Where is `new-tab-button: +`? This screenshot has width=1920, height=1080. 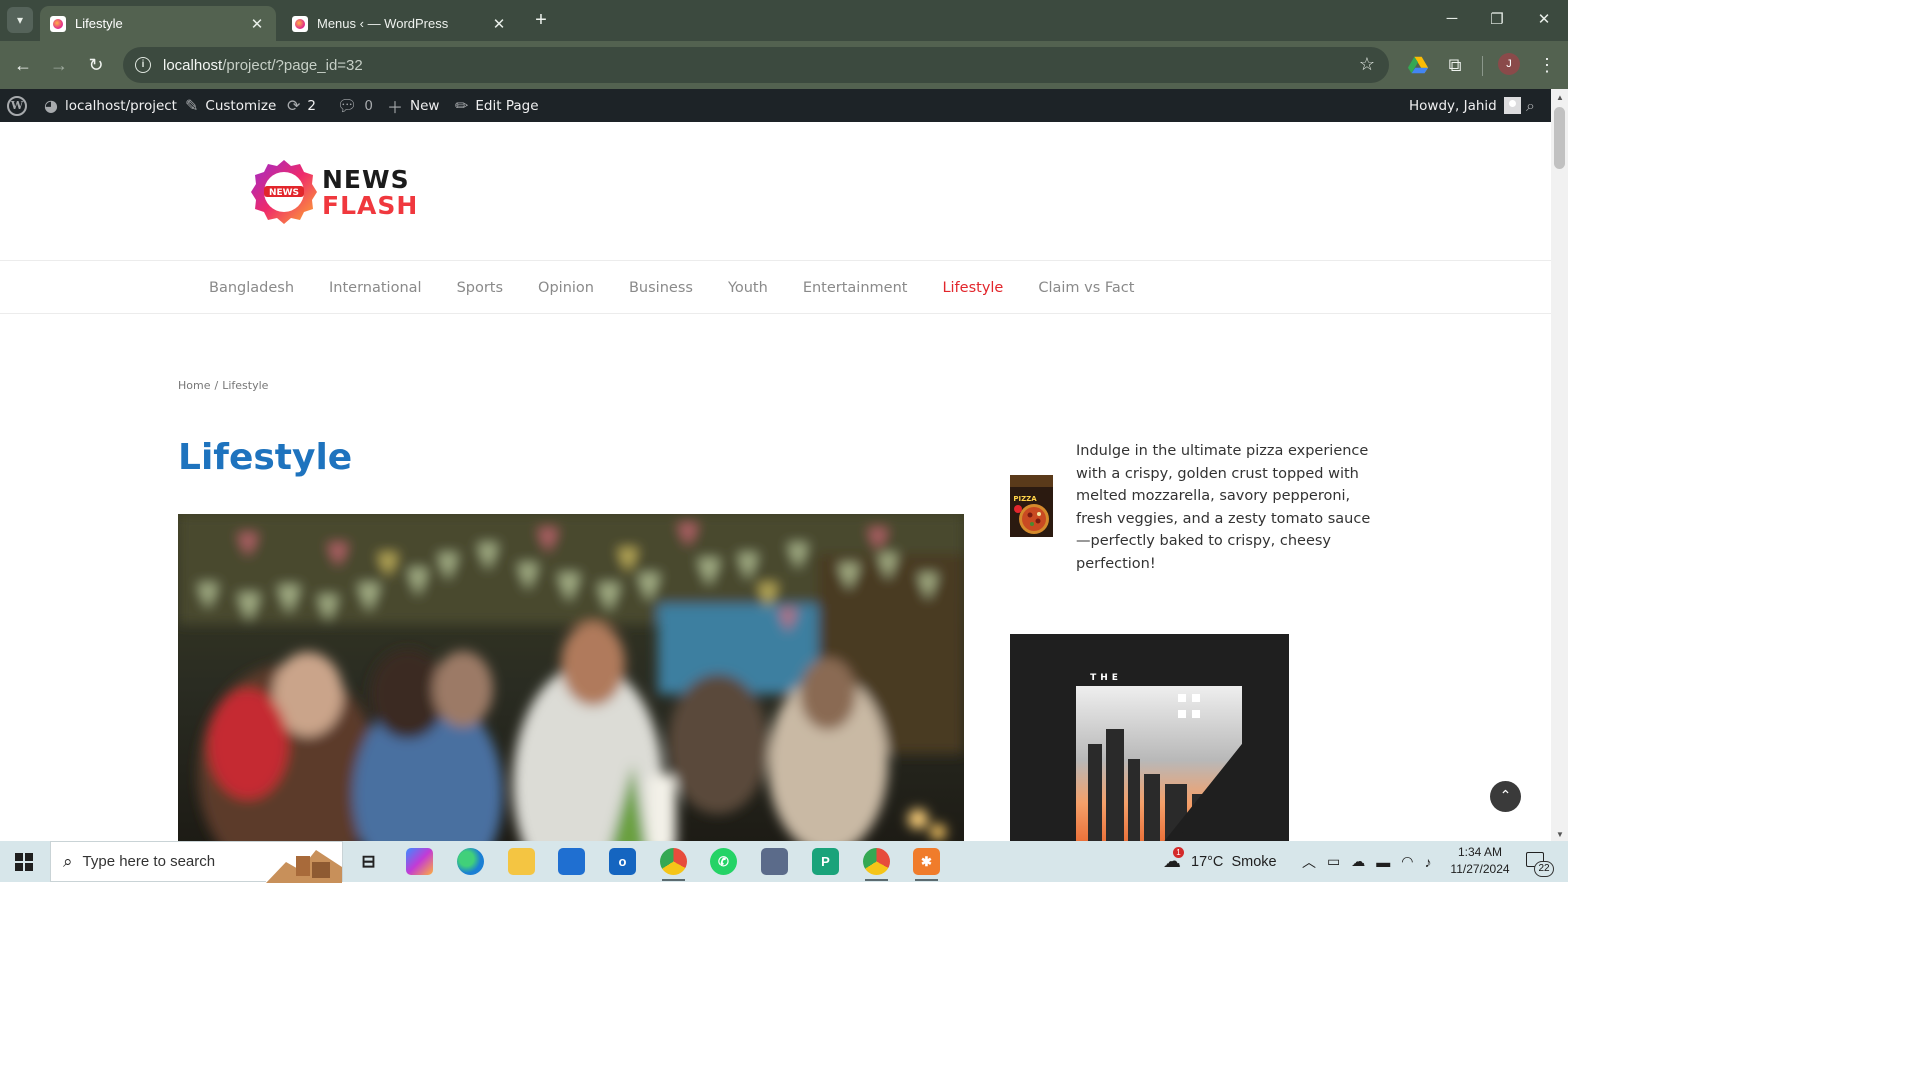
new-tab-button: + is located at coordinates (541, 20).